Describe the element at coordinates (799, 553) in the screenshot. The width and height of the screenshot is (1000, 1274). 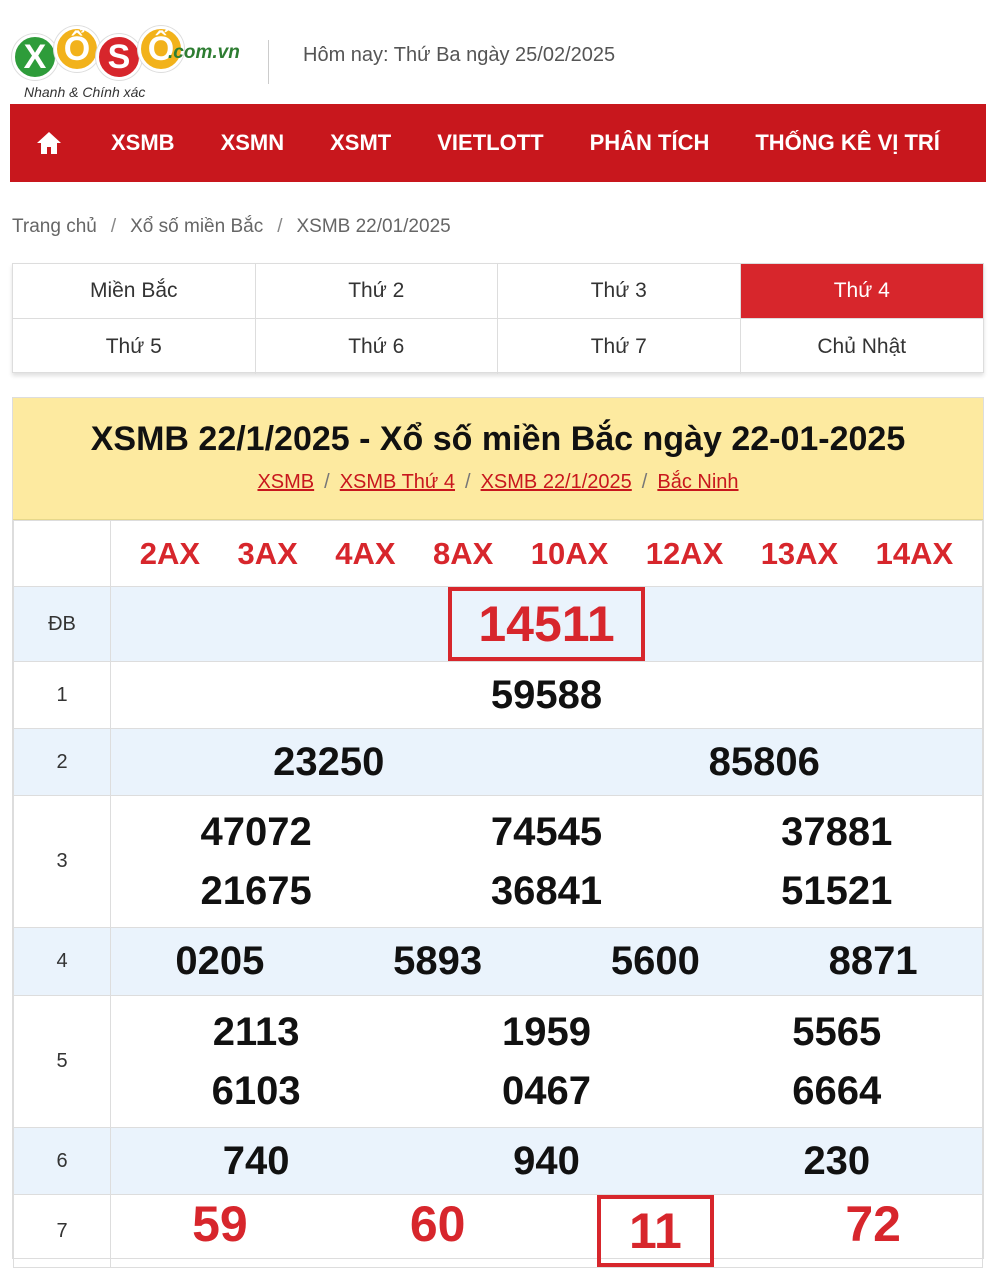
I see `ticket-code: 13AX` at that location.